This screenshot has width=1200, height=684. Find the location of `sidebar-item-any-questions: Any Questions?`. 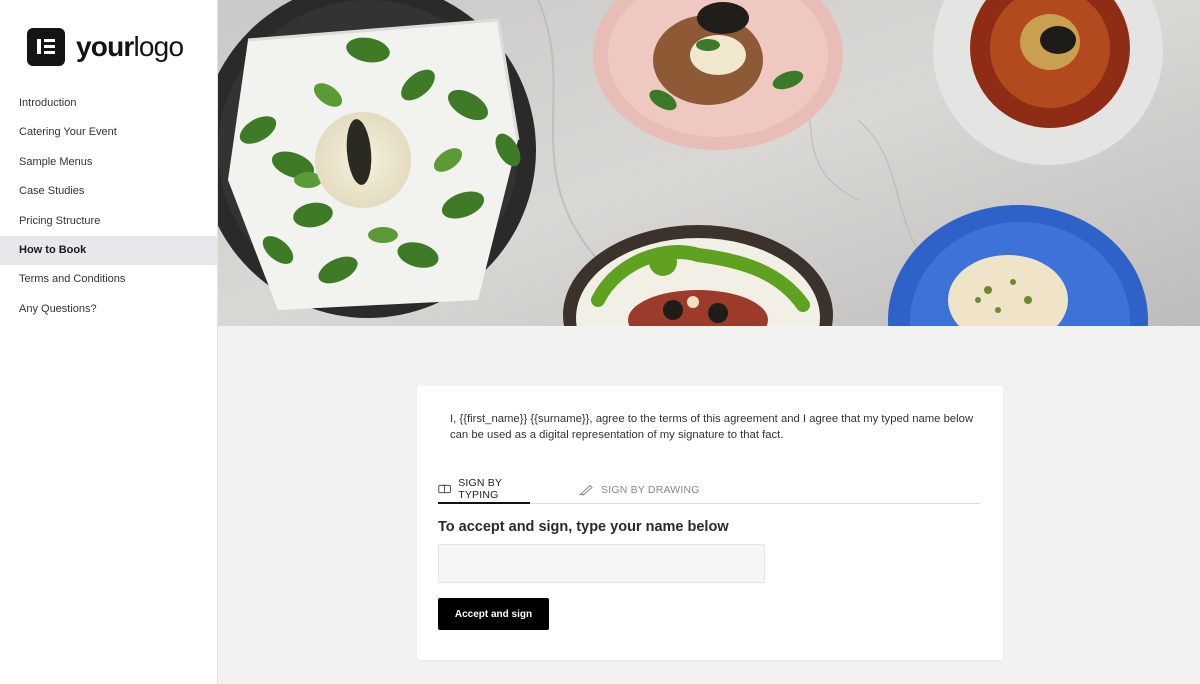

sidebar-item-any-questions: Any Questions? is located at coordinates (108, 309).